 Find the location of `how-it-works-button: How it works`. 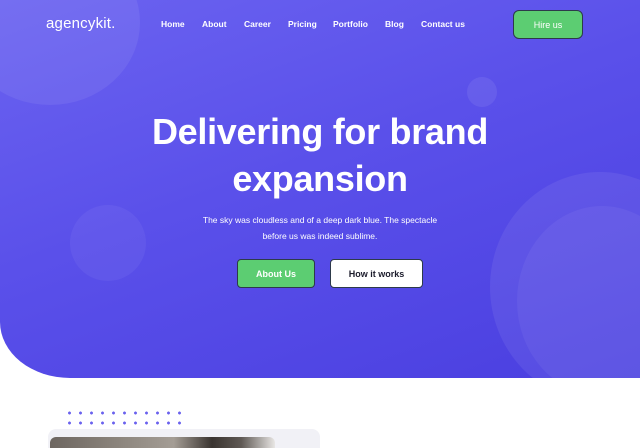

how-it-works-button: How it works is located at coordinates (376, 273).